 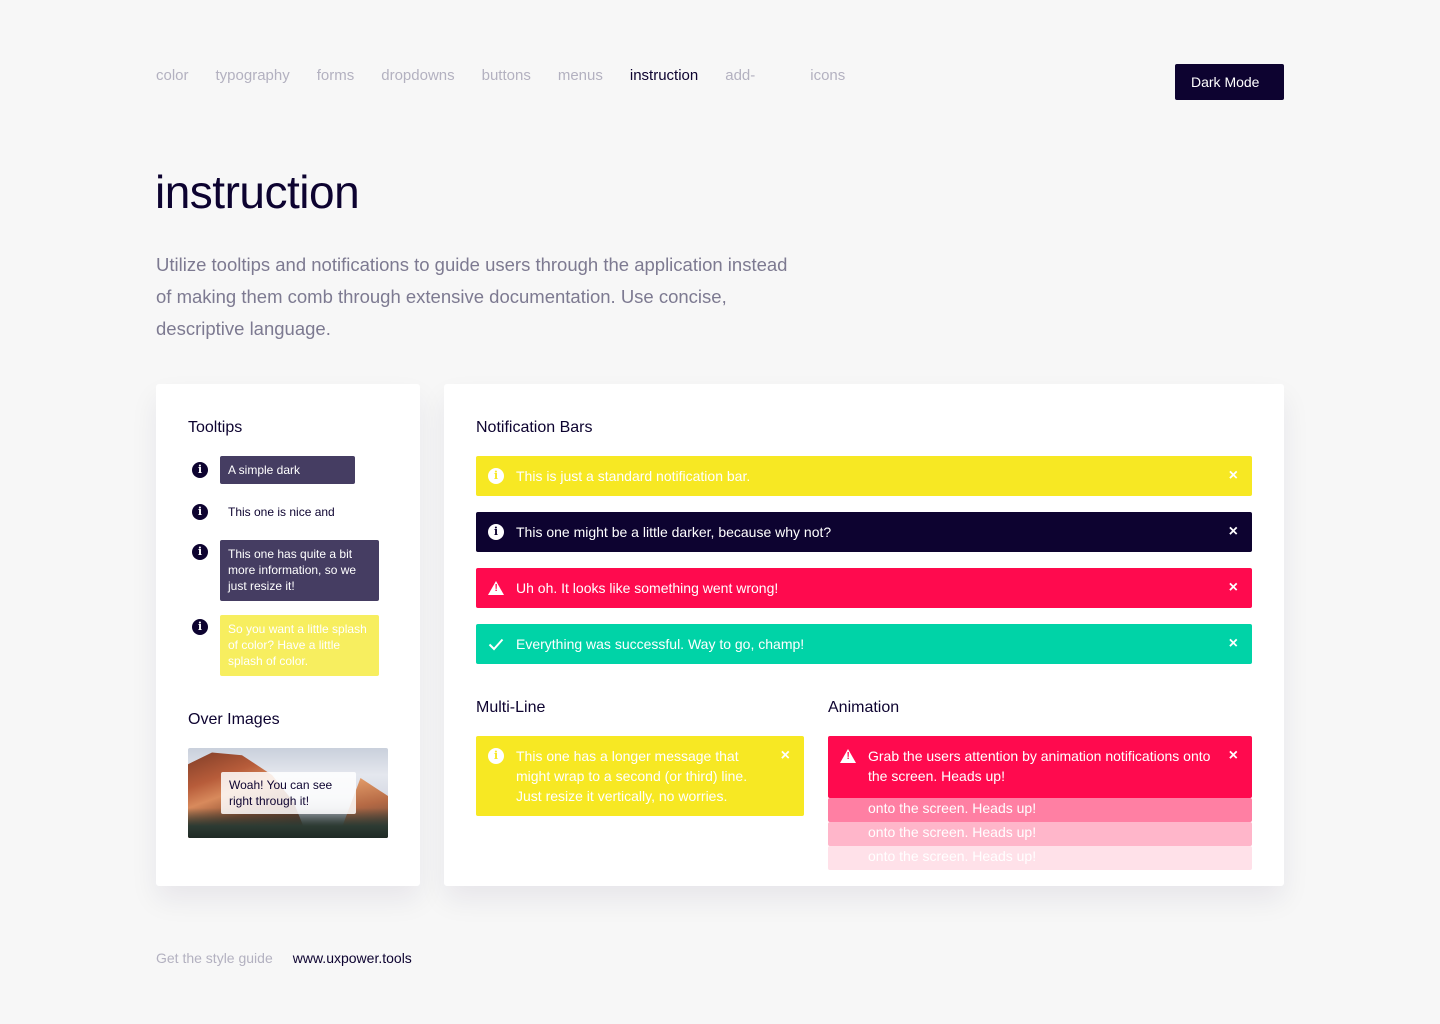 I want to click on nav-item-forms: forms, so click(x=336, y=76).